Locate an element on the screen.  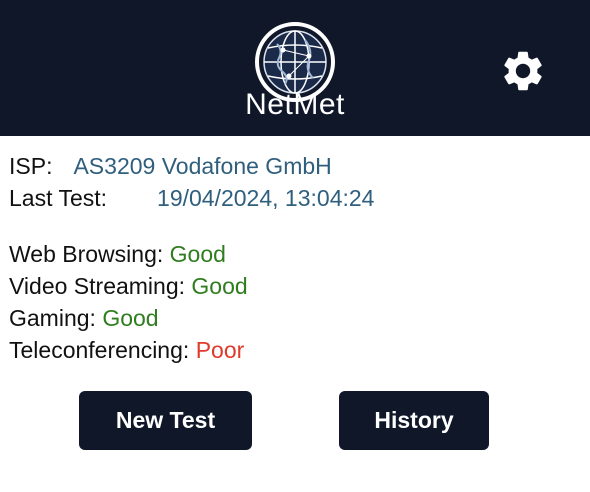
rating-row-web-browsing: Web Browsing: Good is located at coordinates (117, 254).